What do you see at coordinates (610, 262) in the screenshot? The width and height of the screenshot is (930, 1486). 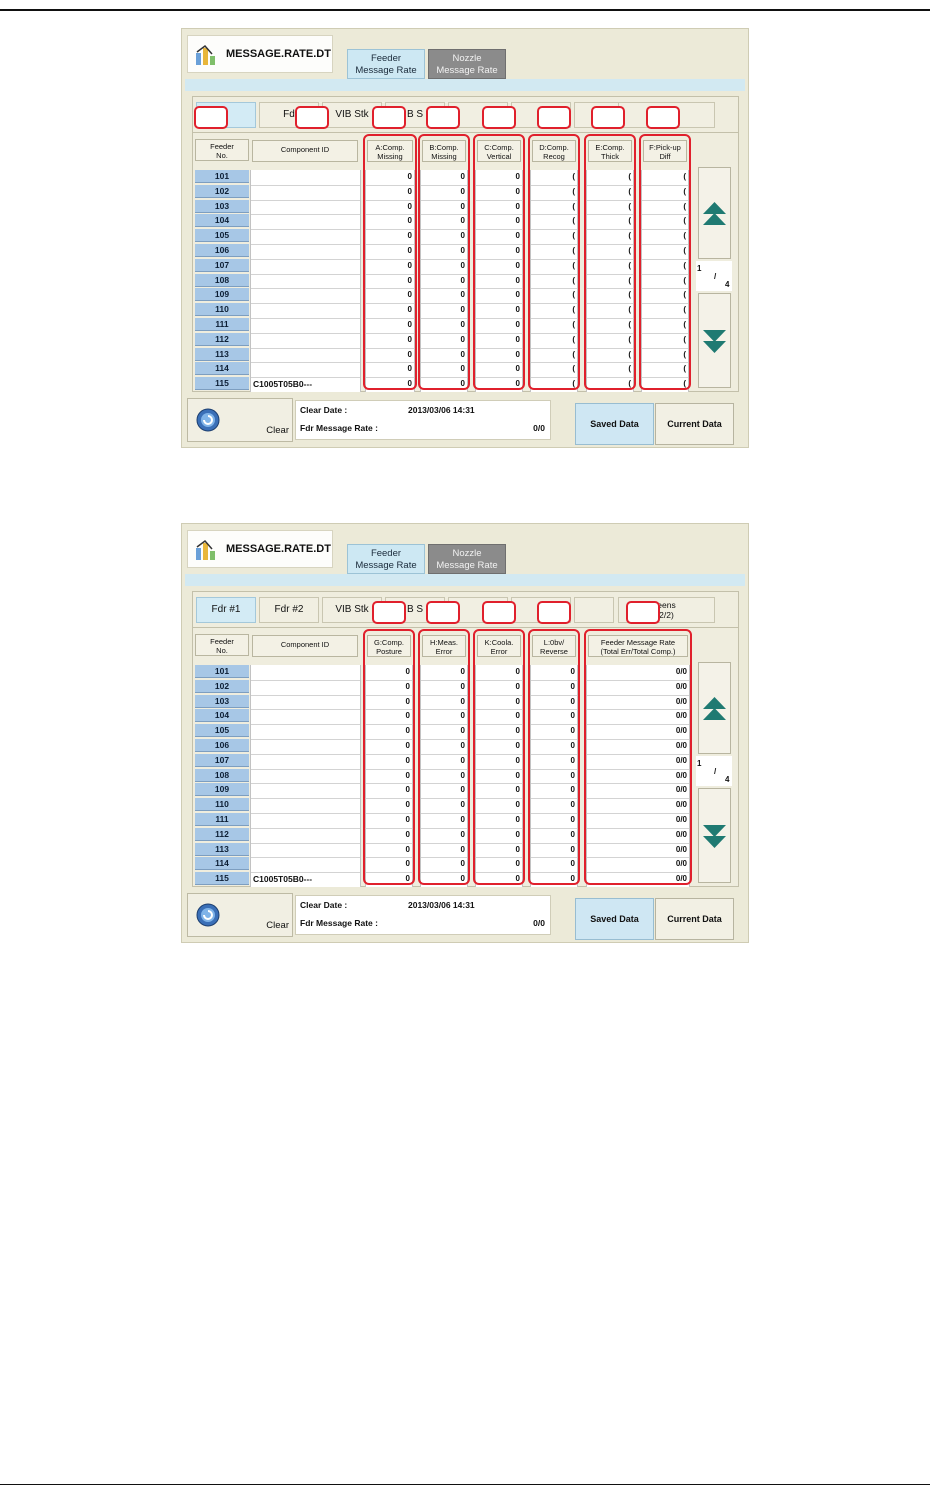 I see `highlight-box-e-comp-thick` at bounding box center [610, 262].